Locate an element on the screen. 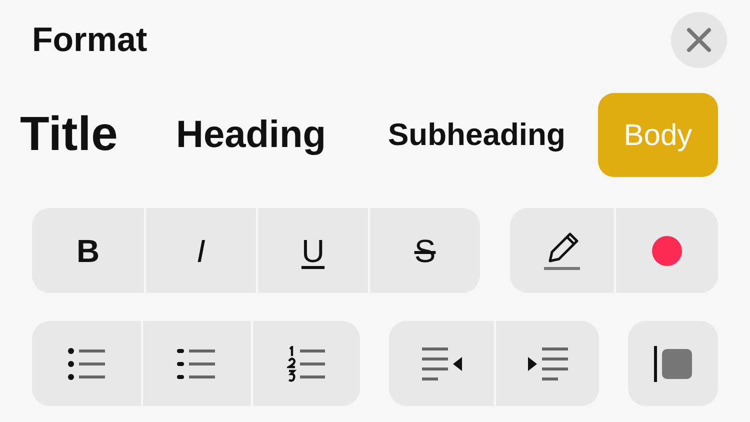 The height and width of the screenshot is (422, 750). block-quote-icon is located at coordinates (673, 364).